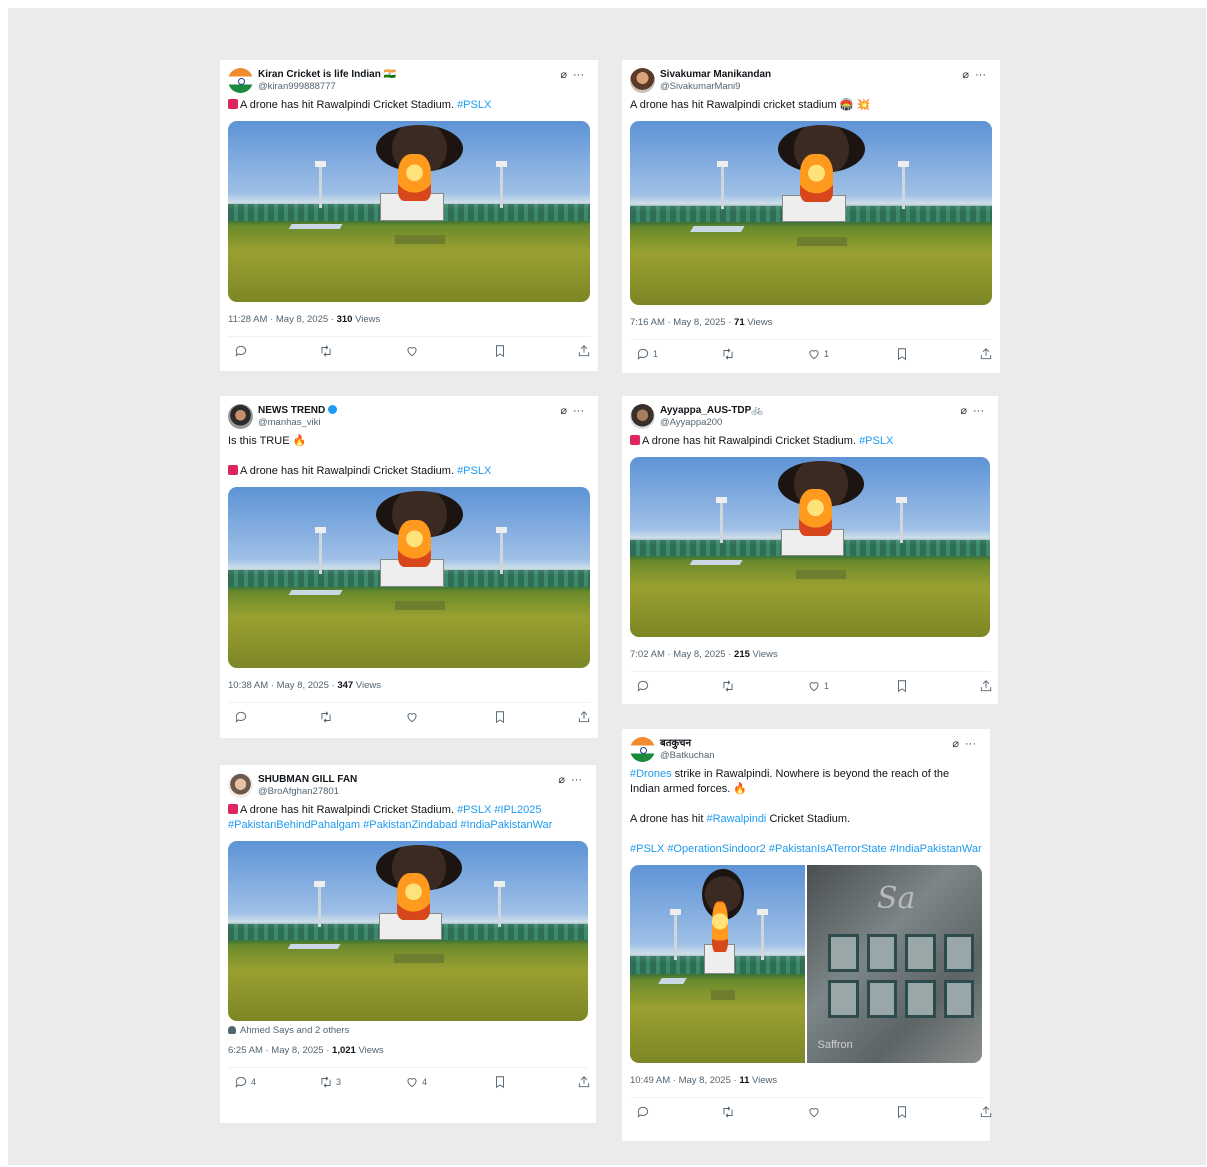  I want to click on media-item: Sa Saffron, so click(894, 964).